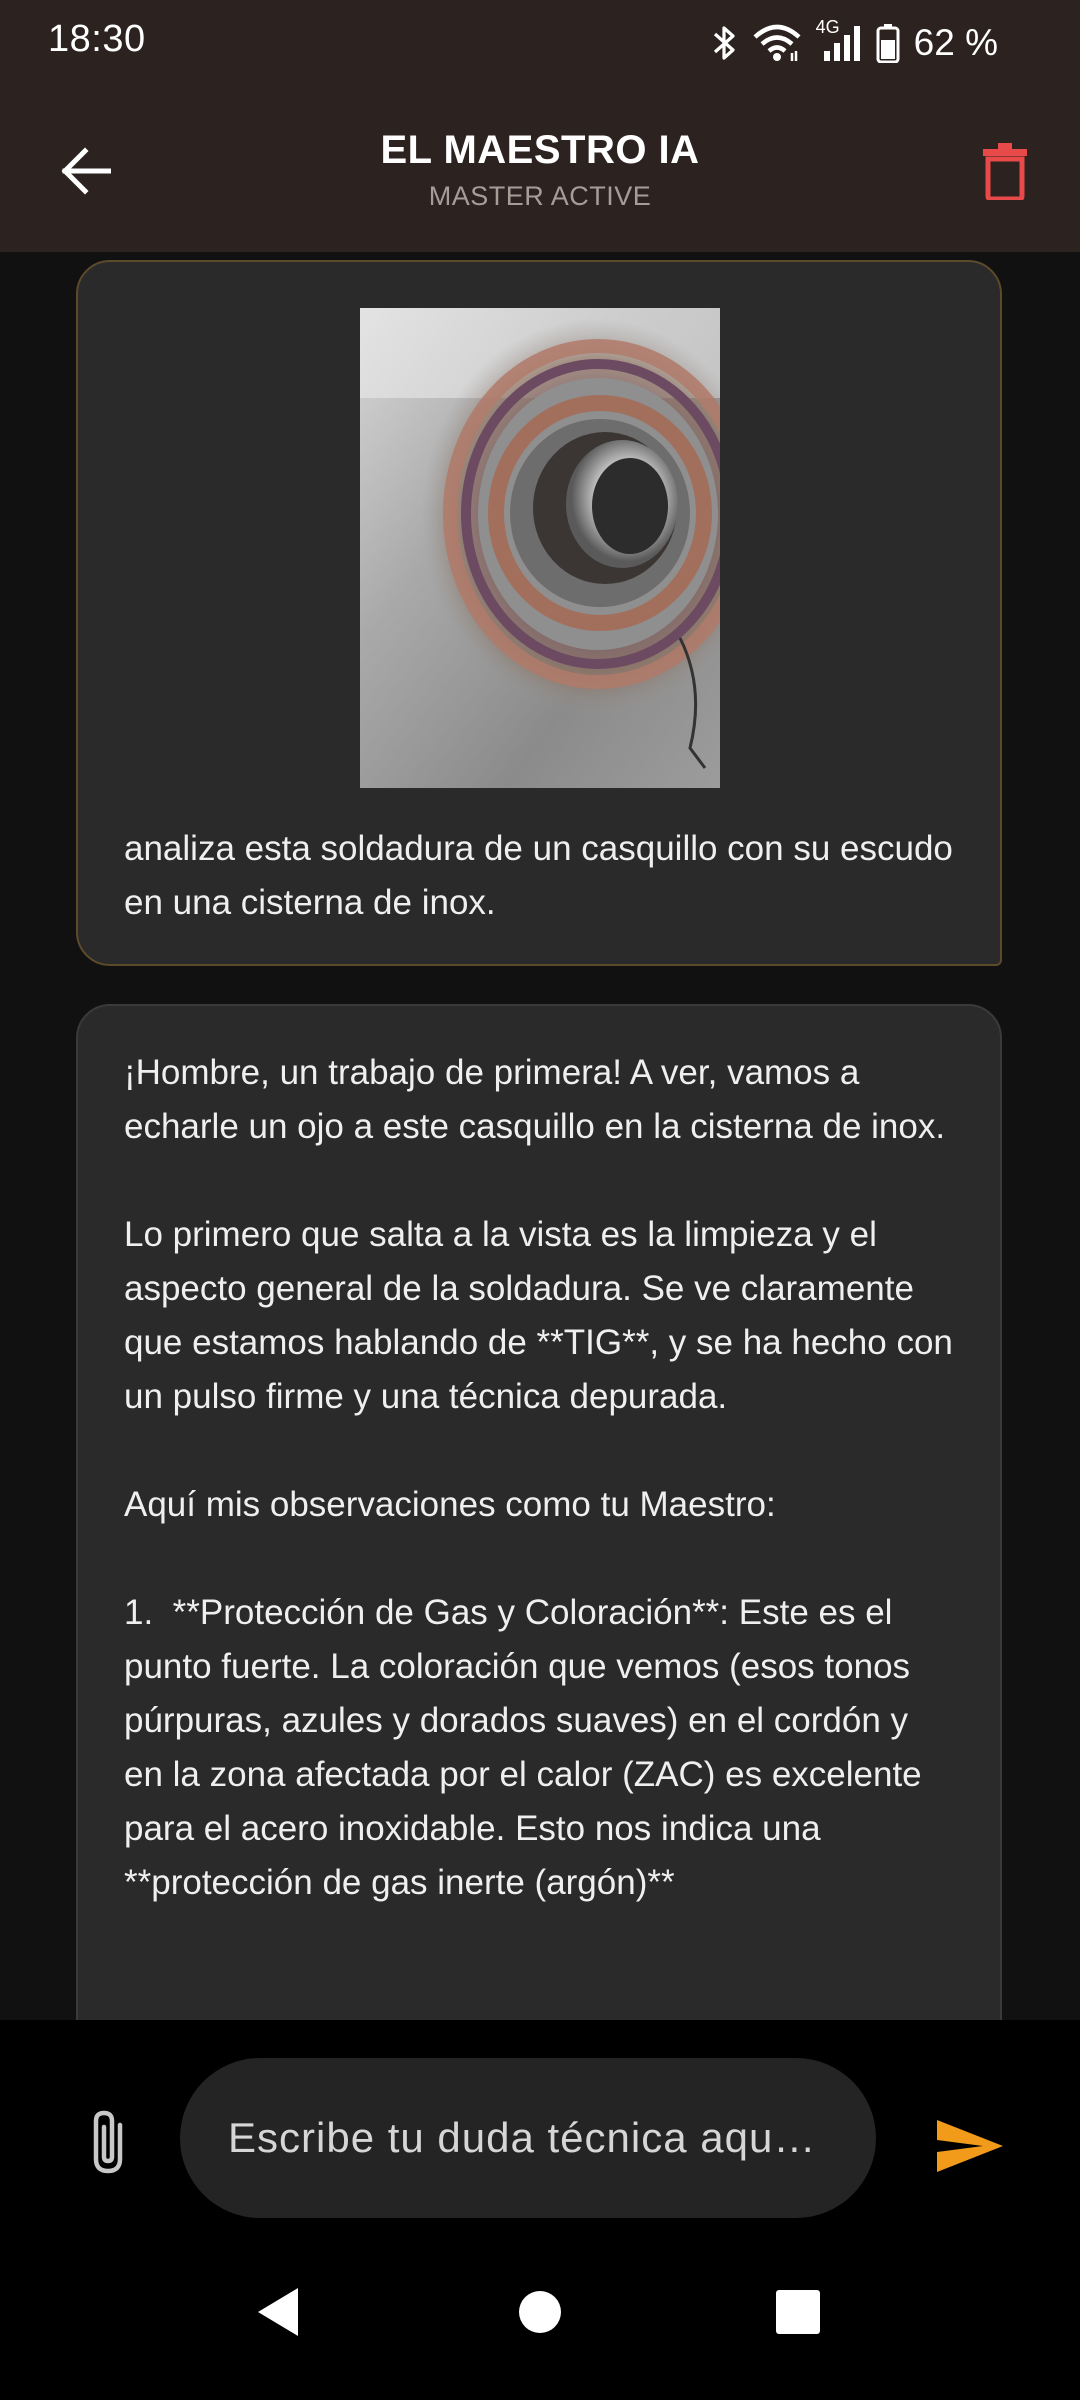  Describe the element at coordinates (888, 43) in the screenshot. I see `battery-icon` at that location.